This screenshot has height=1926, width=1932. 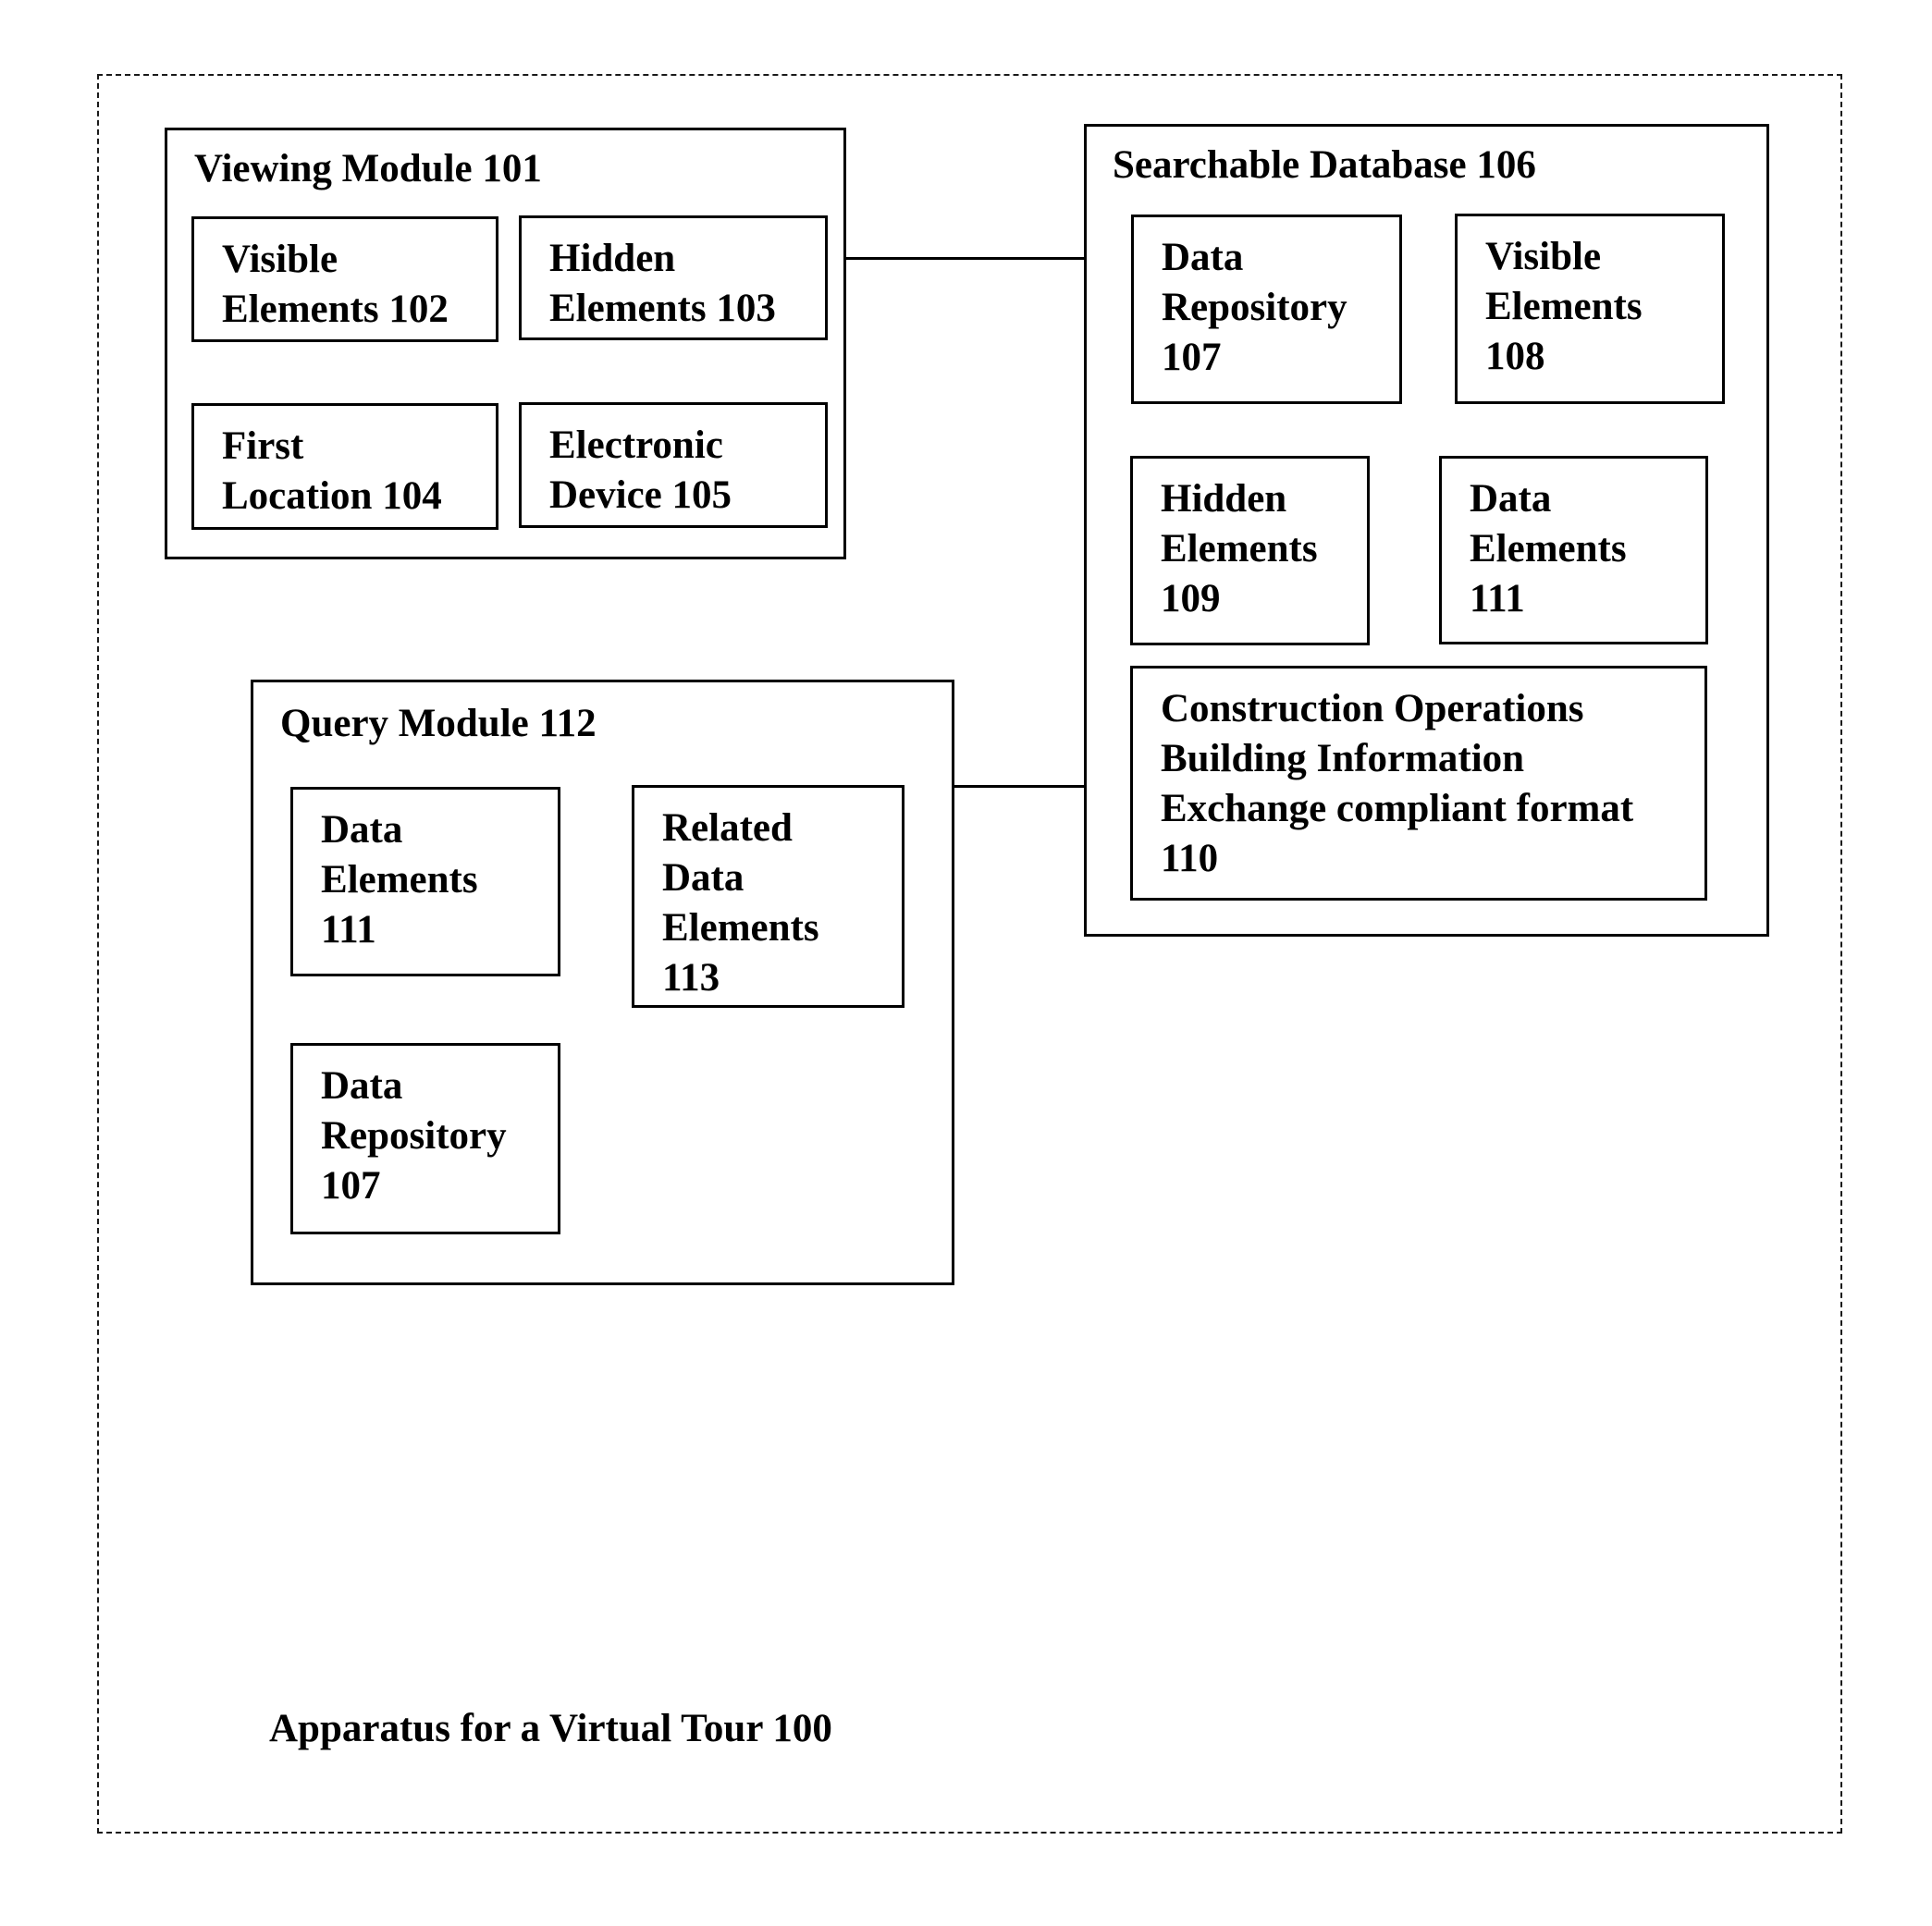 I want to click on hidden-elements-109-box: Hidden Elements 109, so click(x=1250, y=550).